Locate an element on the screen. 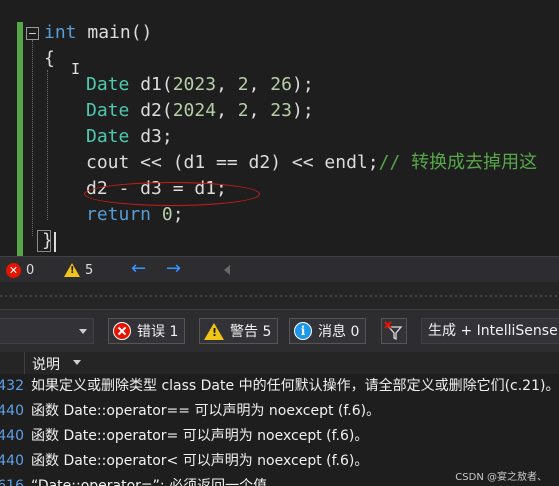 The height and width of the screenshot is (486, 559). code-line-8: return 0; is located at coordinates (279, 215).